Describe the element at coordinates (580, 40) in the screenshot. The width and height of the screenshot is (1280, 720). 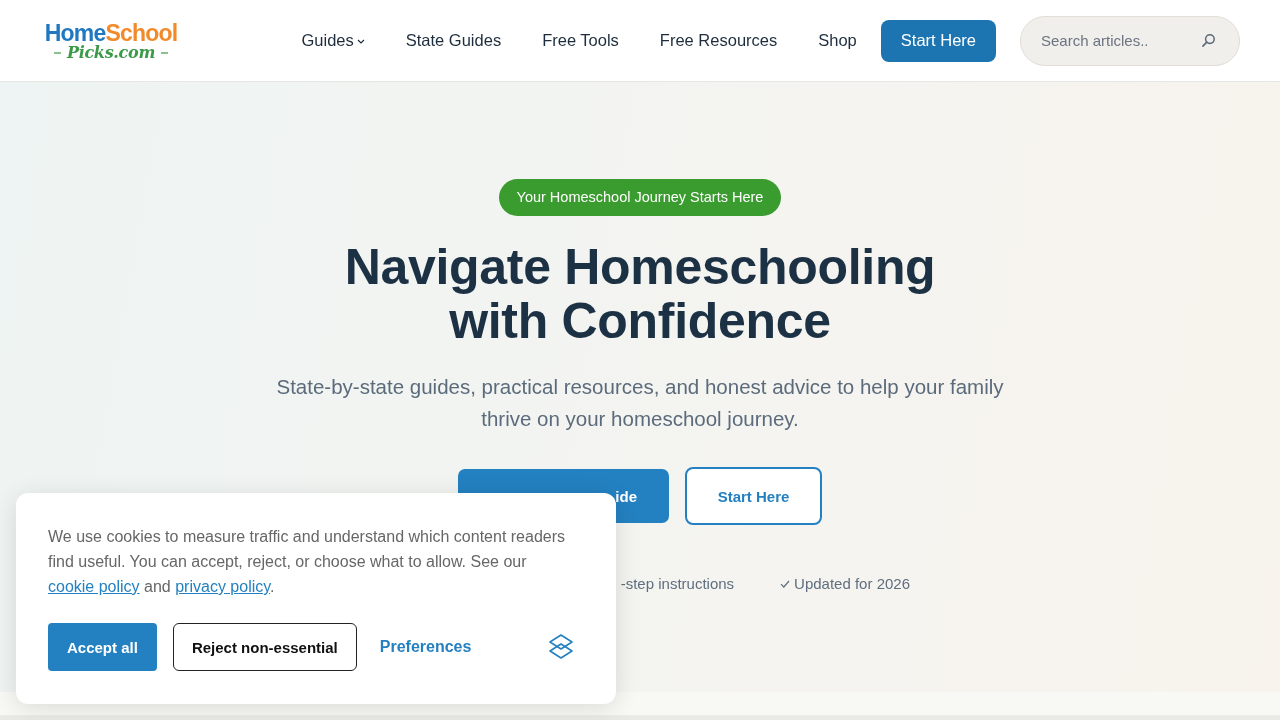
I see `nav-link: Free Tools` at that location.